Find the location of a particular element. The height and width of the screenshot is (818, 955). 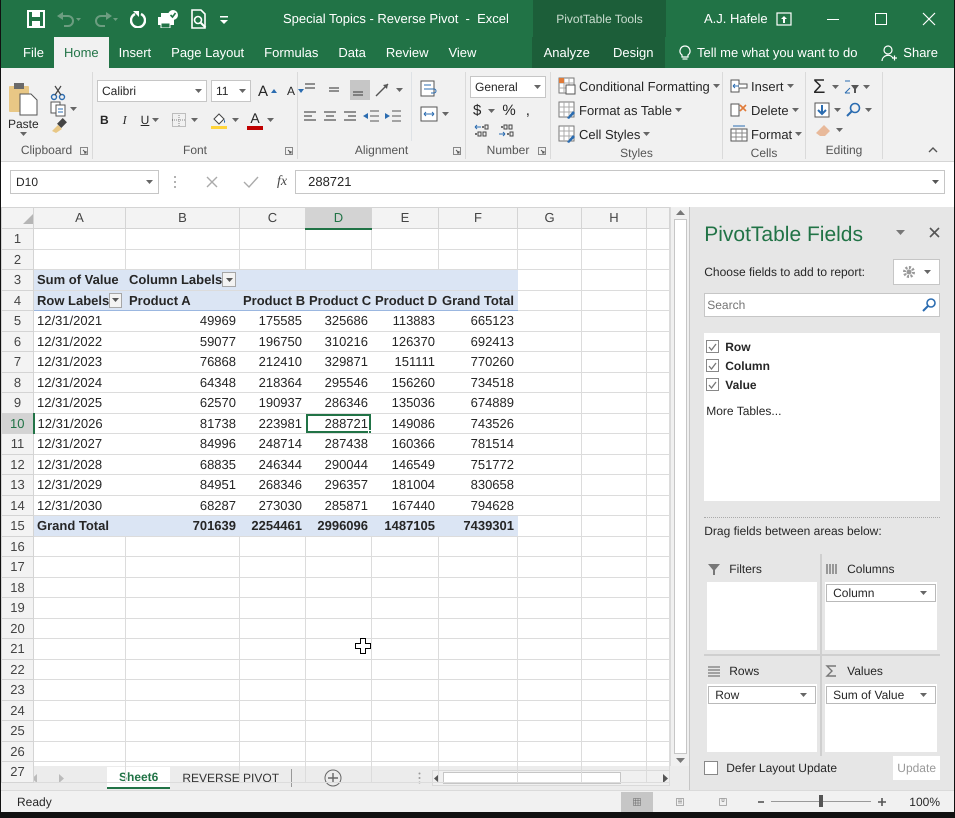

row-header: 21 is located at coordinates (18, 648).